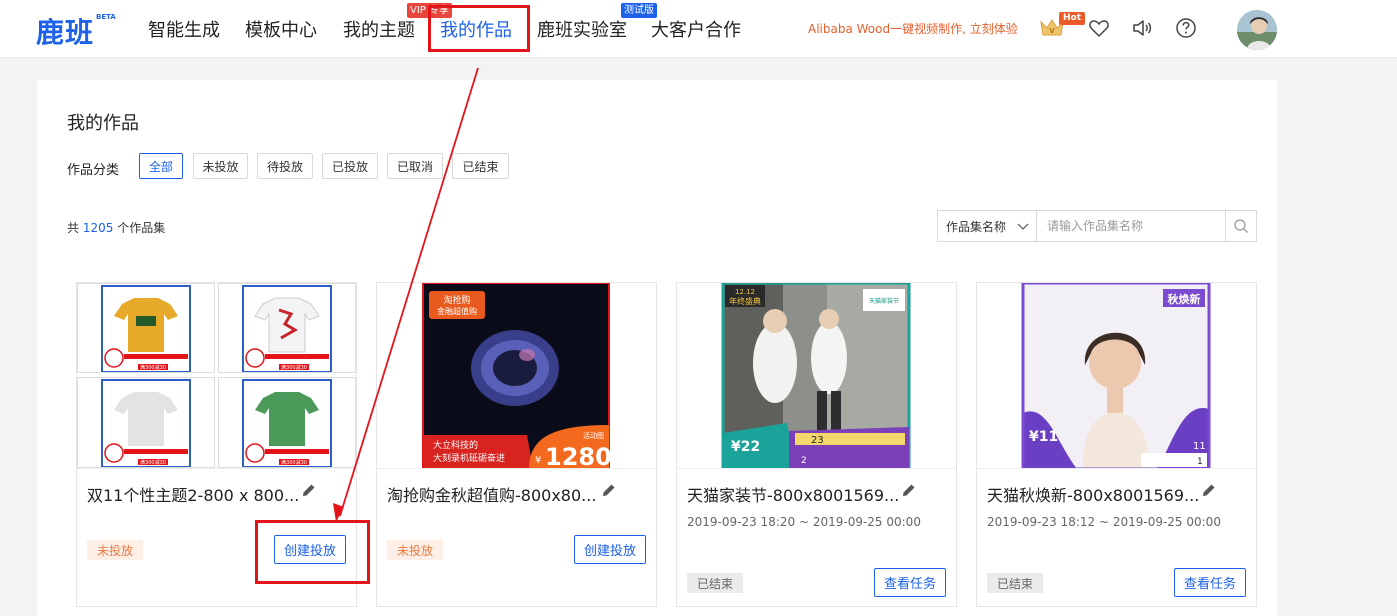 This screenshot has height=616, width=1397. What do you see at coordinates (817, 440) in the screenshot?
I see `svg-text: 23` at bounding box center [817, 440].